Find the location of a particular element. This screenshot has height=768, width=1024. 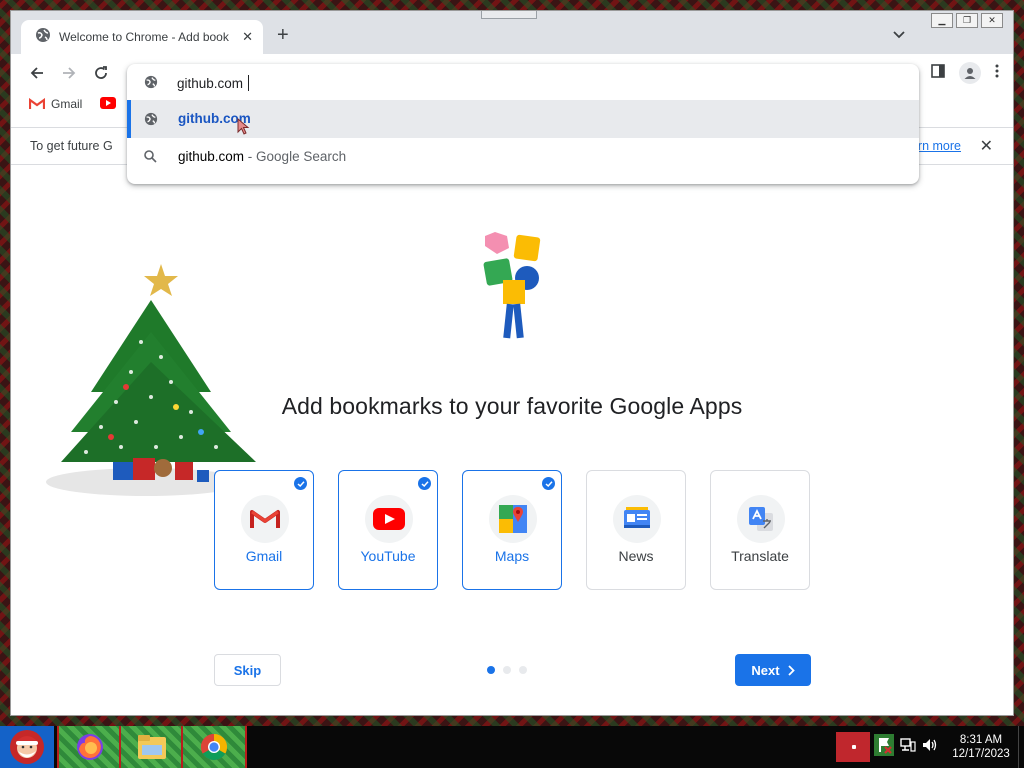

show-desktop-button is located at coordinates (1021, 747).